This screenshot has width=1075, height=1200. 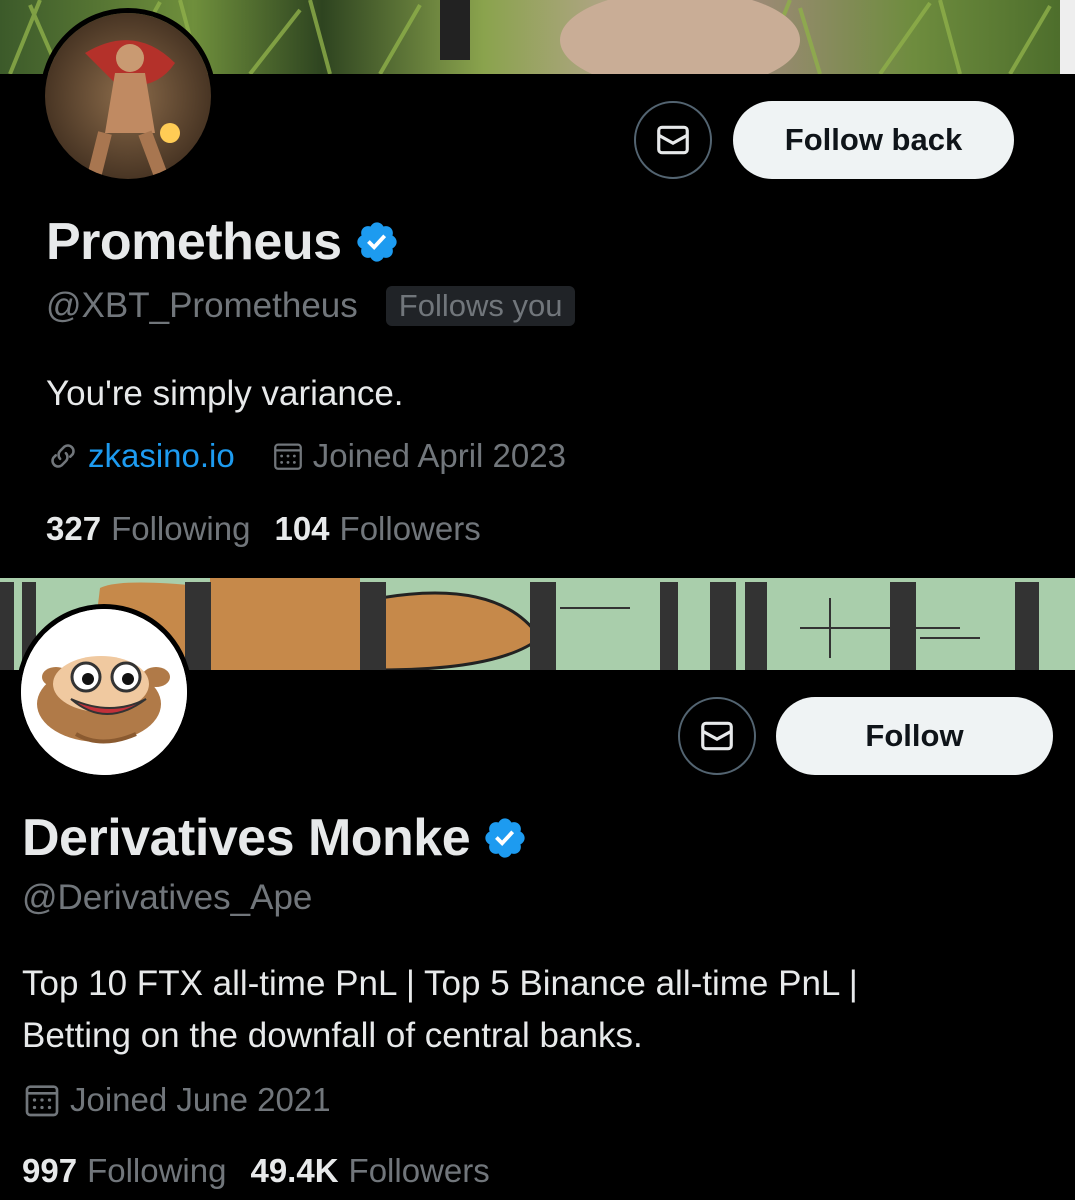 I want to click on follow-back-button: Follow back, so click(x=873, y=140).